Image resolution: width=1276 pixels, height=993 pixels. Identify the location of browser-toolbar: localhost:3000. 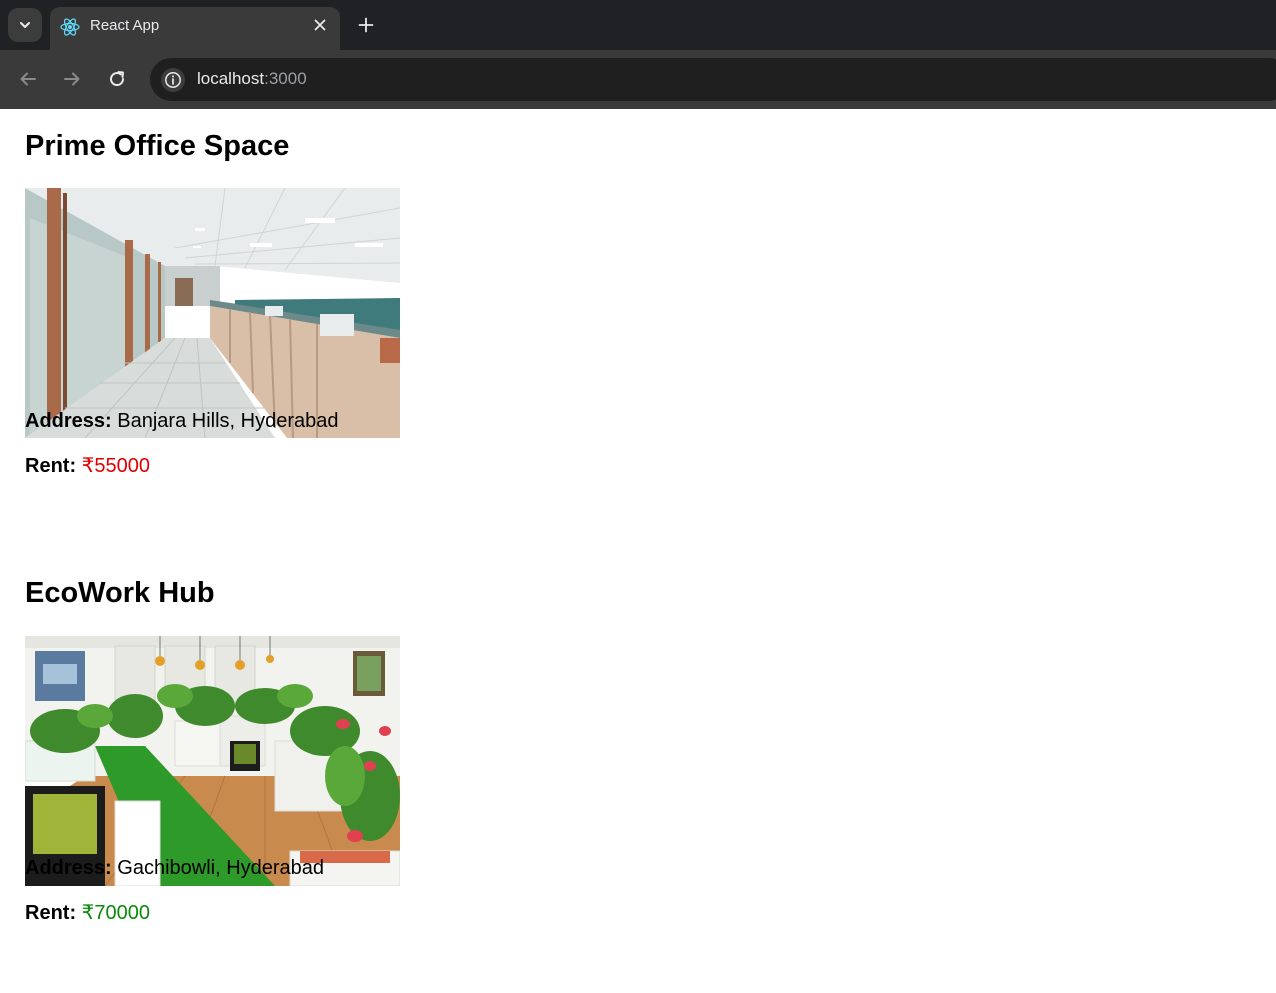
(638, 79).